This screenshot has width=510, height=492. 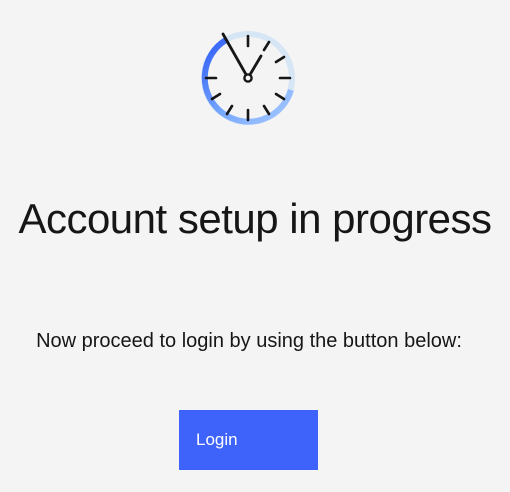 What do you see at coordinates (248, 440) in the screenshot?
I see `login-button: Login` at bounding box center [248, 440].